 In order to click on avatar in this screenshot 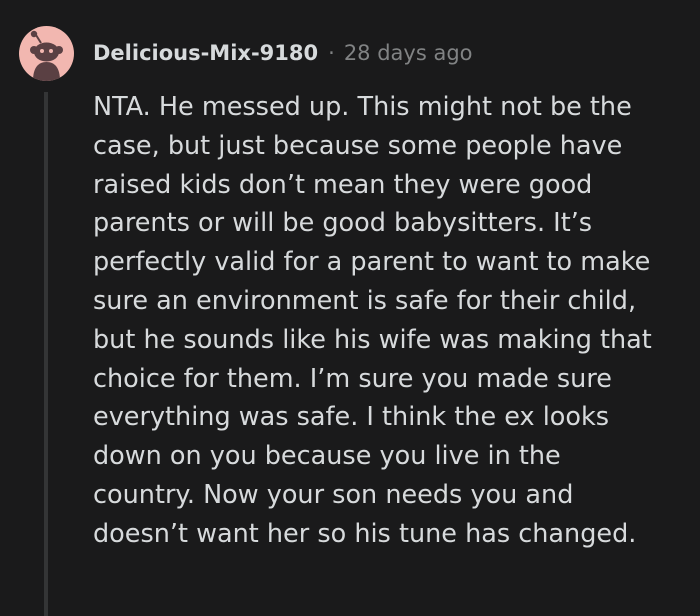, I will do `click(46, 53)`.